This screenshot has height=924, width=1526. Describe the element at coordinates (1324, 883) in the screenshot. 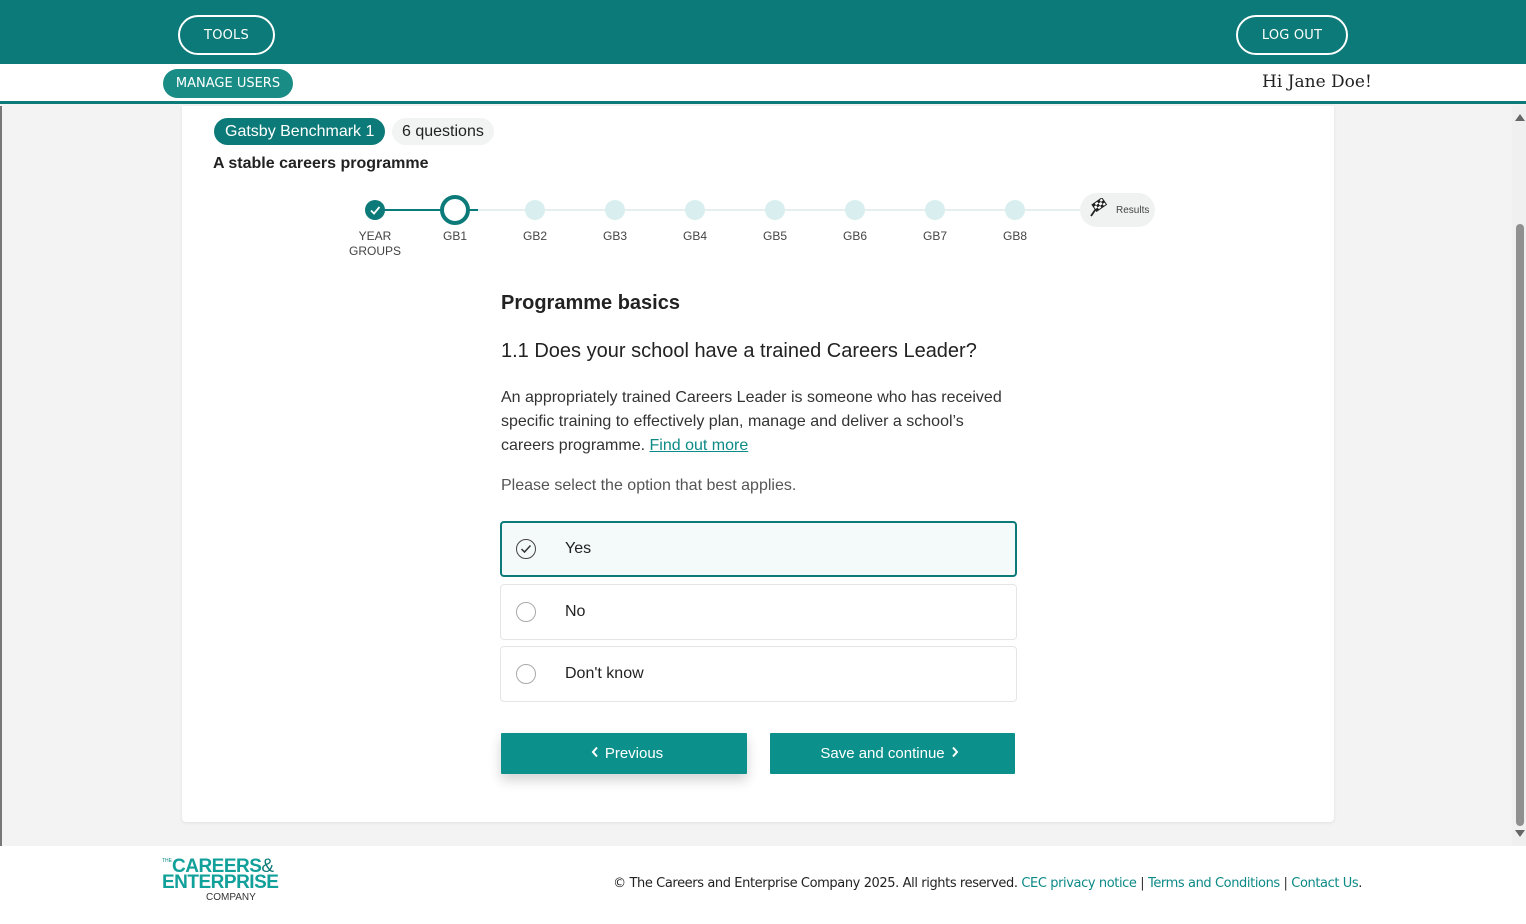

I see `contact-us-link: Contact Us` at that location.